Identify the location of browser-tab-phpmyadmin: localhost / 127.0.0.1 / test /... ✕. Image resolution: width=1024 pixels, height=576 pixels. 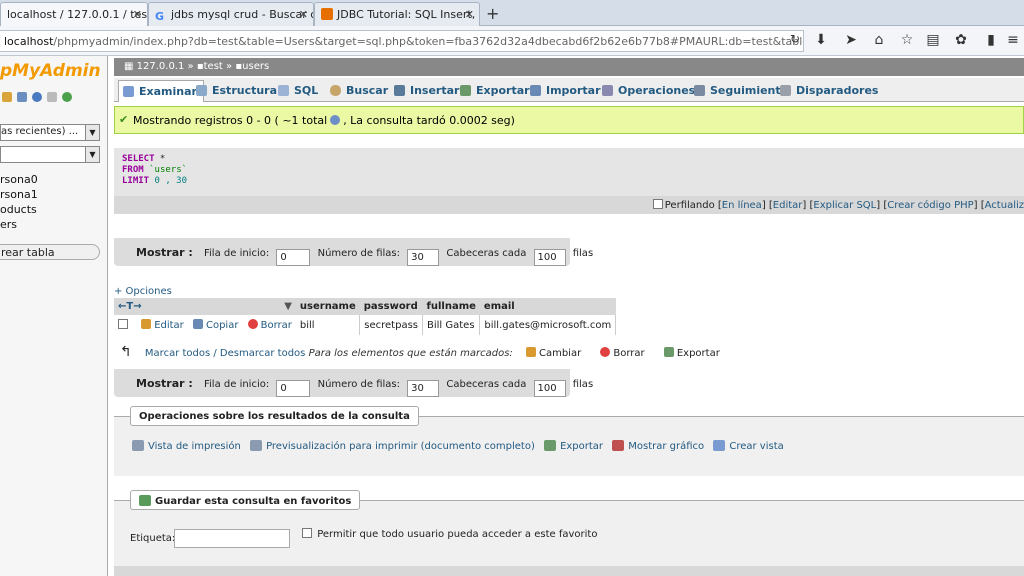
(74, 14).